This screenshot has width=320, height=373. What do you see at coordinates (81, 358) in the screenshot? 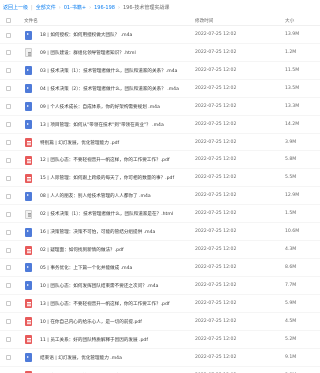
I see `file-name: 结束语 | 幻灯发展，优化管理能力 .m4a` at bounding box center [81, 358].